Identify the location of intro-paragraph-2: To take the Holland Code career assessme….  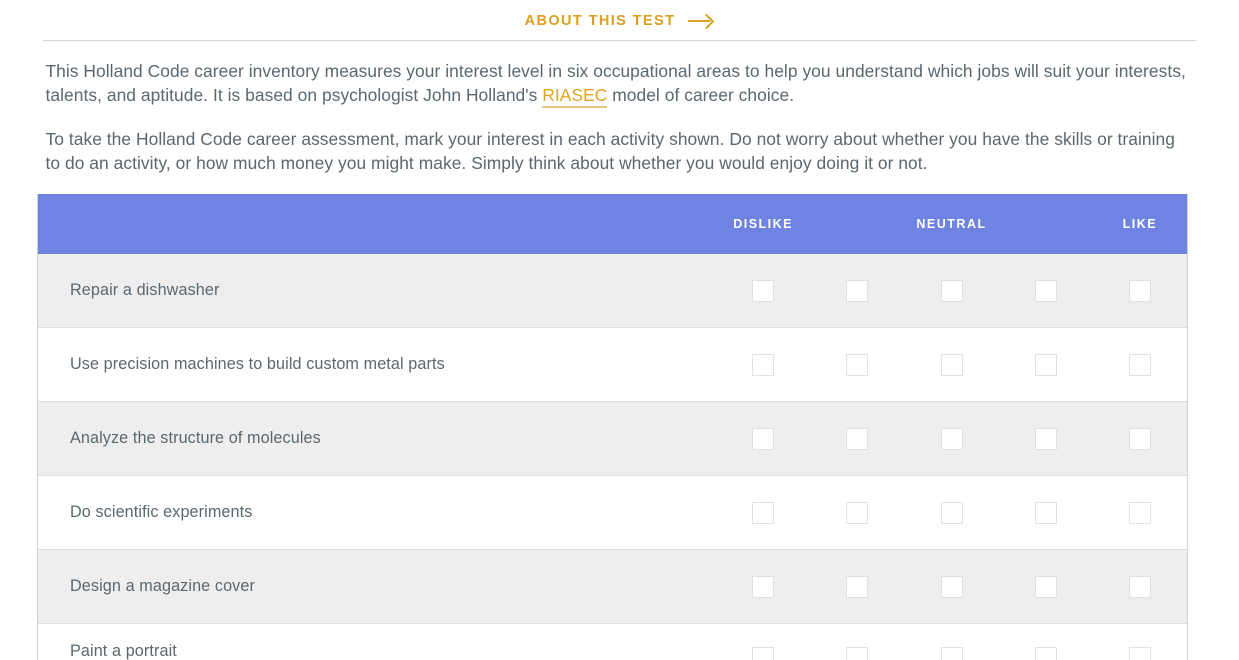
(610, 151).